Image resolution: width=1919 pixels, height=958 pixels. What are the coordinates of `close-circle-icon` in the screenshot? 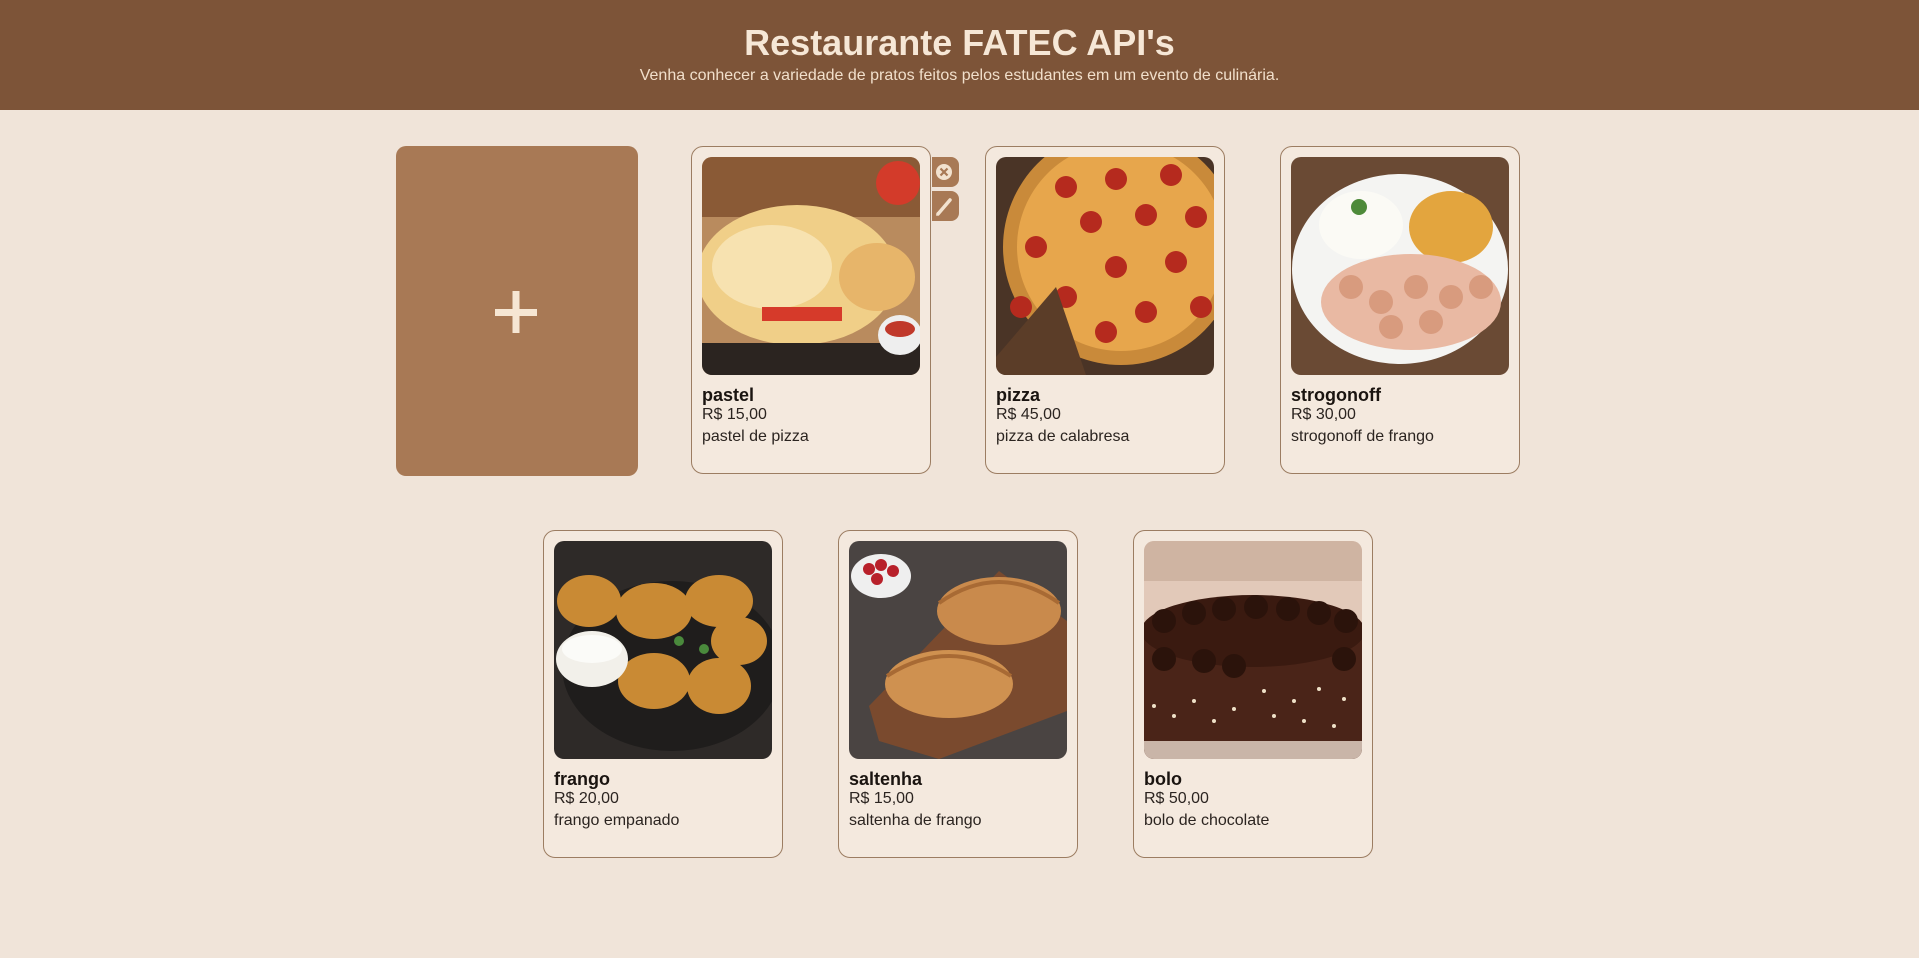 It's located at (944, 172).